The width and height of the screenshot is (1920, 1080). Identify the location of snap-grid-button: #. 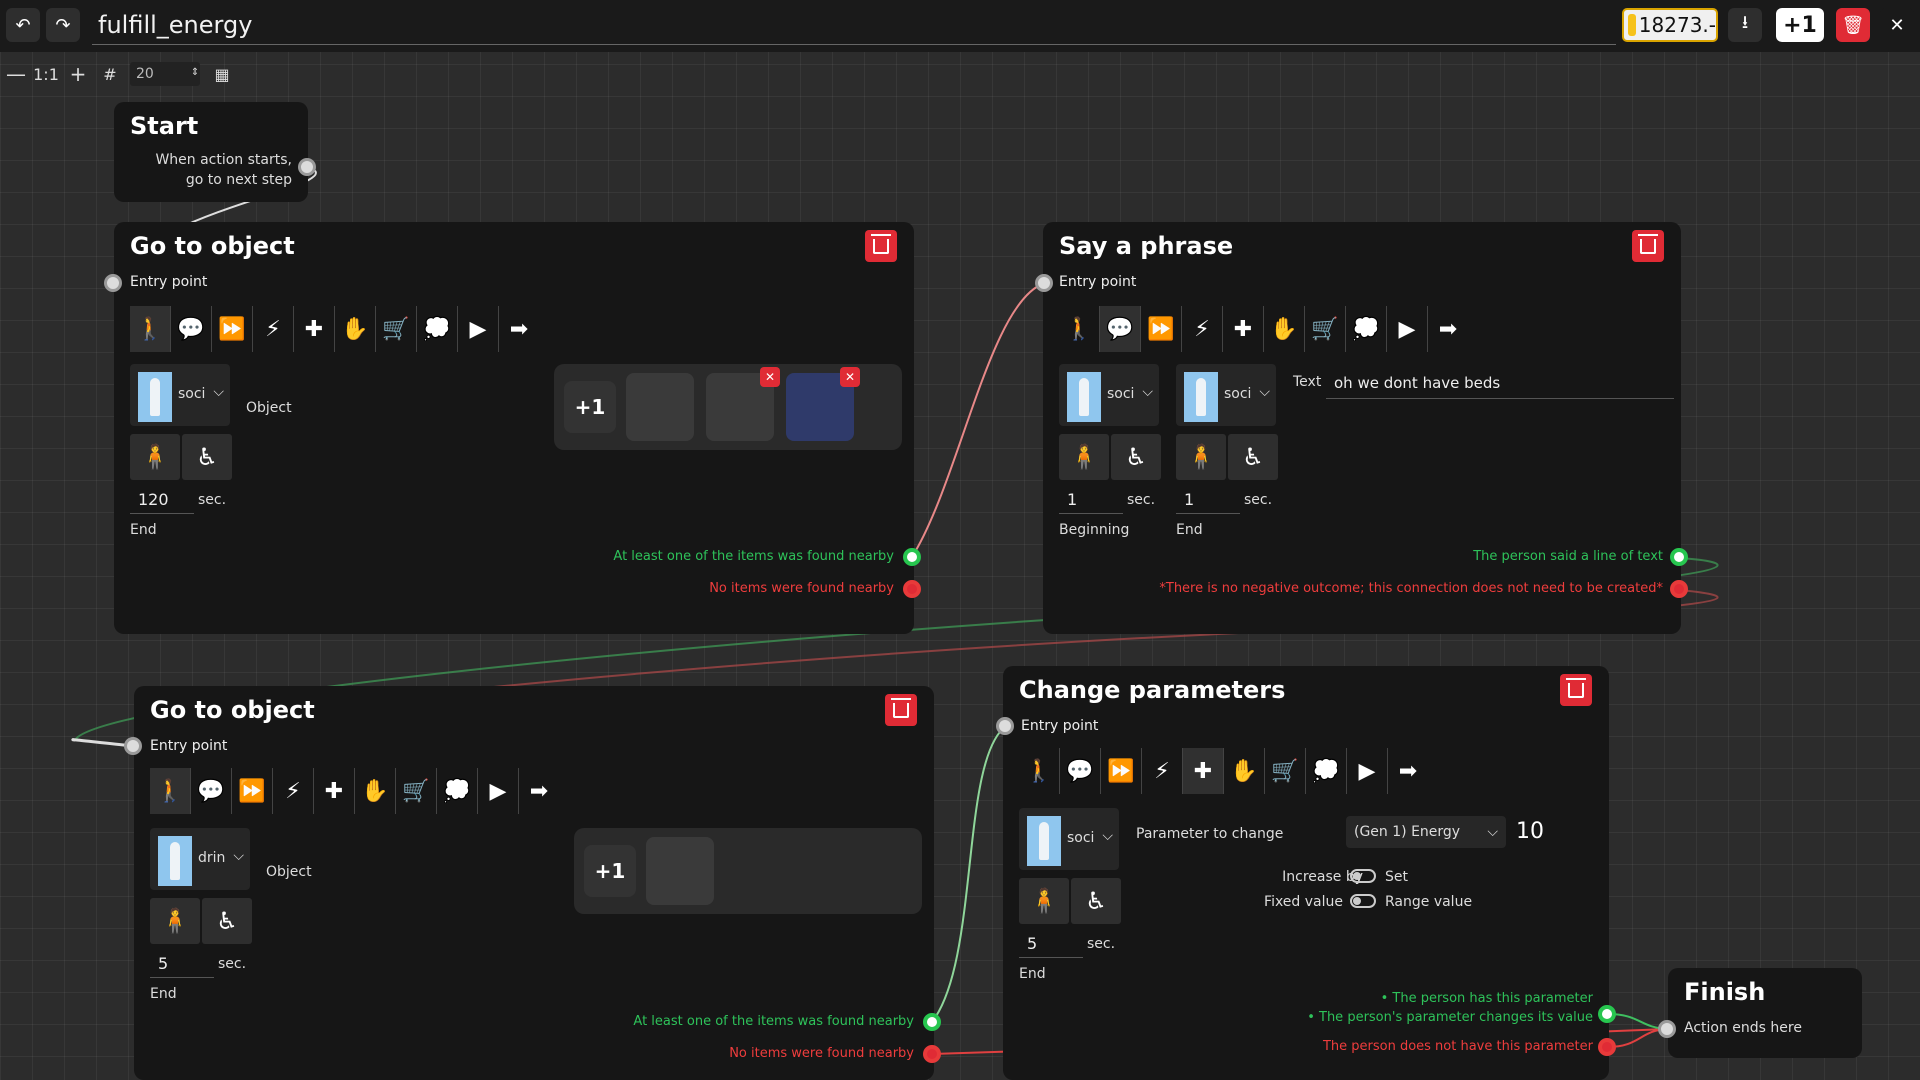
(110, 74).